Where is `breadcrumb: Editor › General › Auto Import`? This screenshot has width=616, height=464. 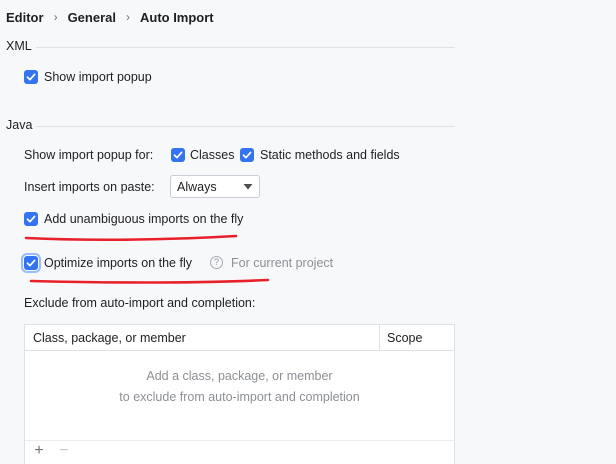 breadcrumb: Editor › General › Auto Import is located at coordinates (110, 17).